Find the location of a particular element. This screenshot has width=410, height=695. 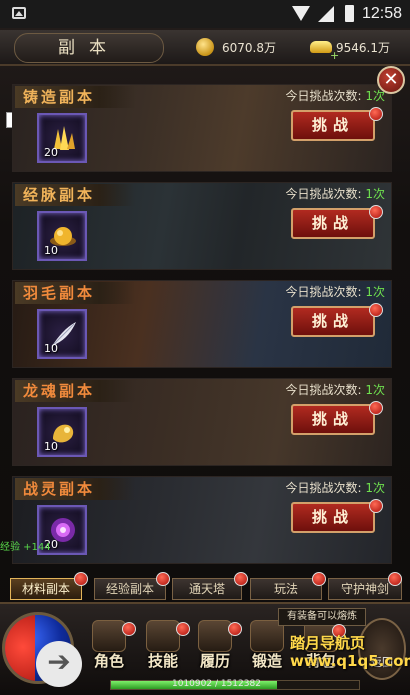

dungeon-name: 羽毛副本 is located at coordinates (75, 293).